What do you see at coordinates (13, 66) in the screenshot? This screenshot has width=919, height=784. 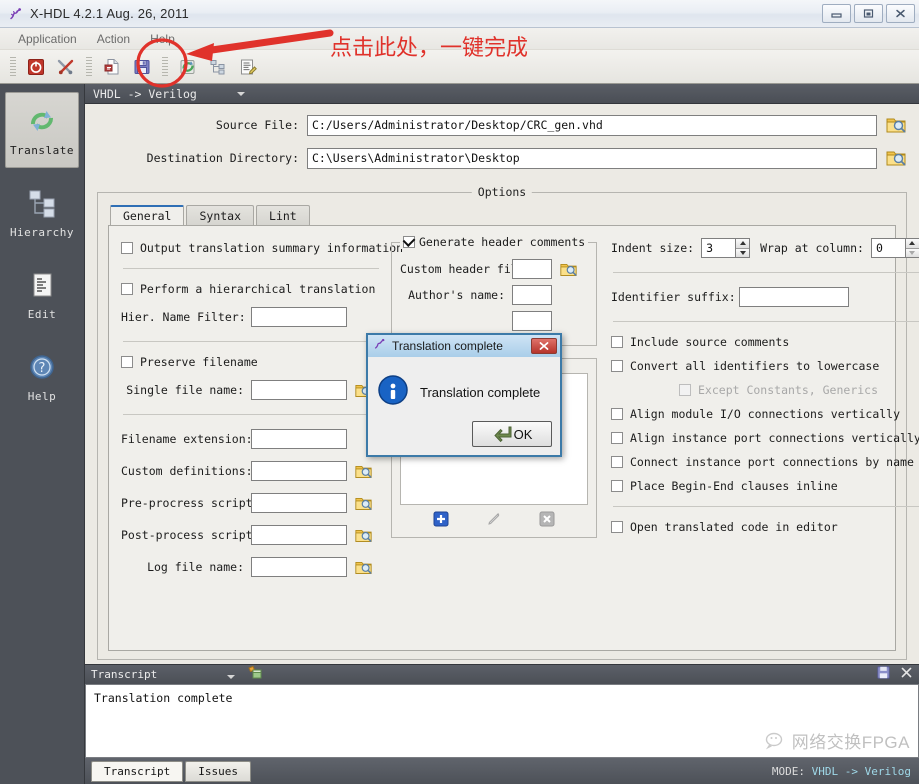 I see `toolbar-grip` at bounding box center [13, 66].